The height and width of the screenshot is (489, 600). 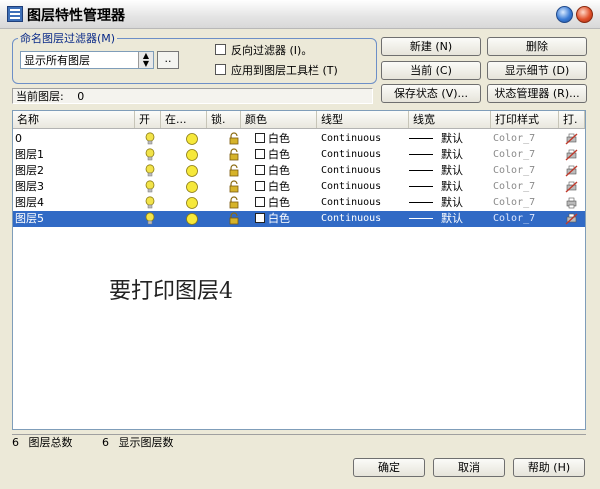 What do you see at coordinates (74, 187) in the screenshot?
I see `layer-name: 图层3` at bounding box center [74, 187].